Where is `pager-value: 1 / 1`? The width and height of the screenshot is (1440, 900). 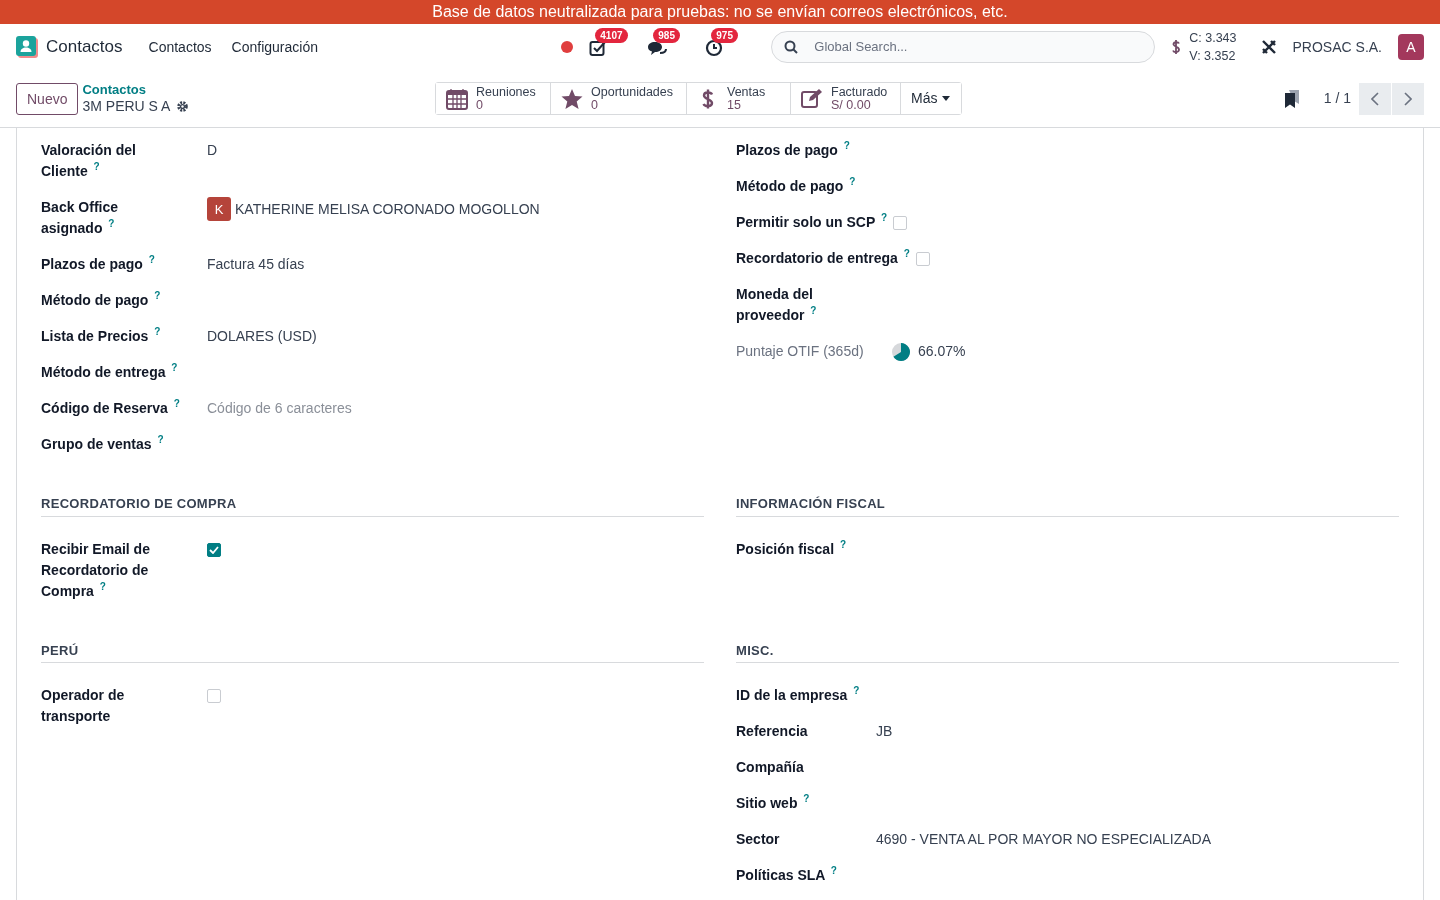
pager-value: 1 / 1 is located at coordinates (1337, 98).